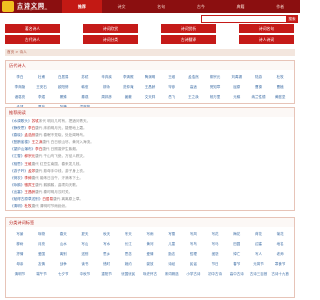 The height and width of the screenshot is (300, 320). I want to click on poet-link: 曹植, so click(280, 87).